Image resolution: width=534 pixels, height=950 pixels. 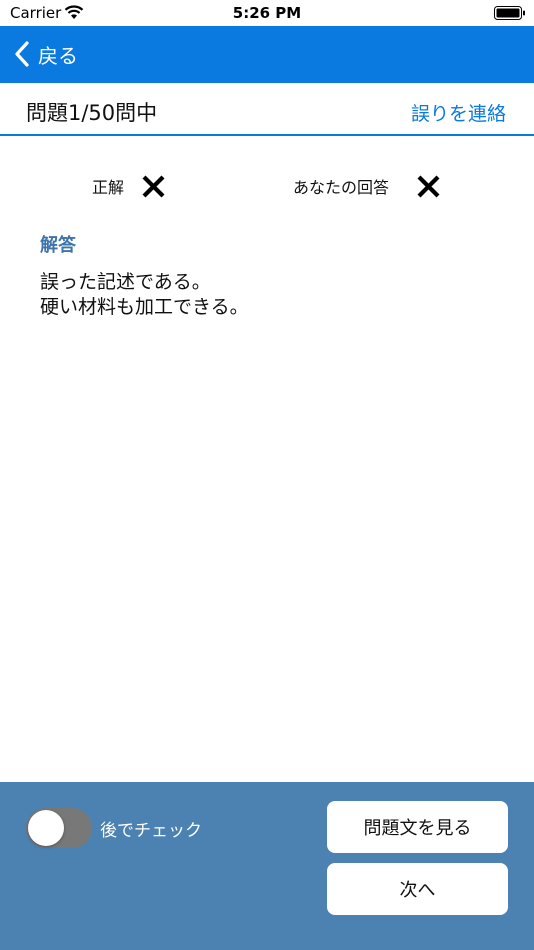 I want to click on answer-explanation: 誤った記述である。 硬い材料も加工できる。, so click(x=144, y=295).